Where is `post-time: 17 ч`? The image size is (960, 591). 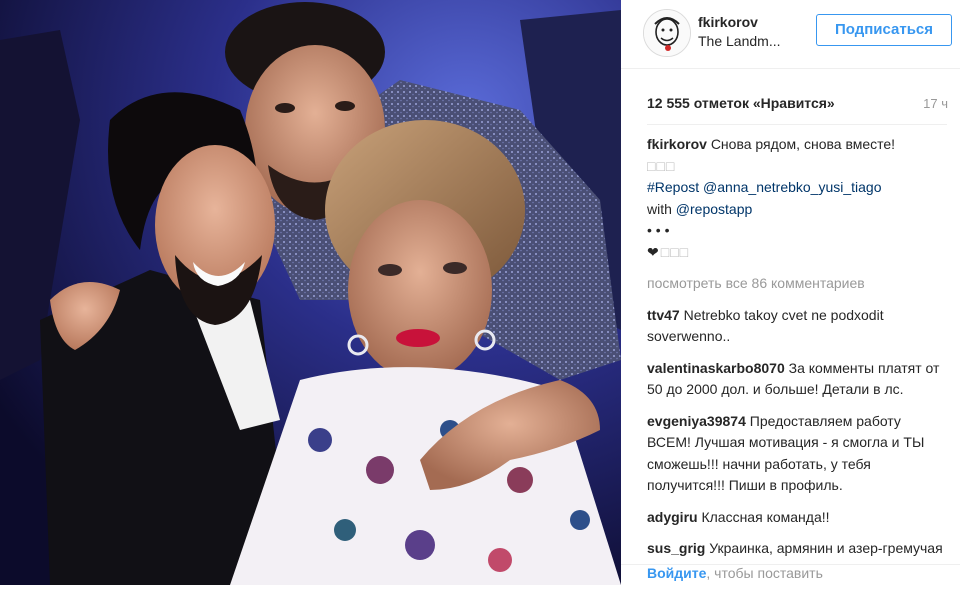
post-time: 17 ч is located at coordinates (935, 103).